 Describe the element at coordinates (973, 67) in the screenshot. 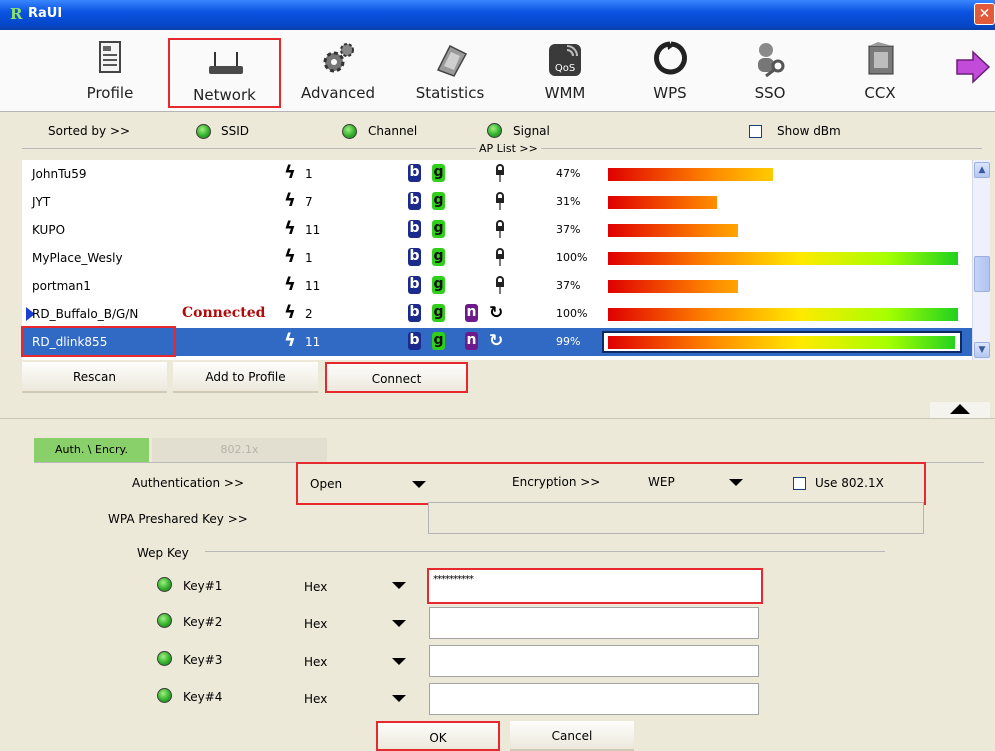

I see `next-arrow-icon` at that location.